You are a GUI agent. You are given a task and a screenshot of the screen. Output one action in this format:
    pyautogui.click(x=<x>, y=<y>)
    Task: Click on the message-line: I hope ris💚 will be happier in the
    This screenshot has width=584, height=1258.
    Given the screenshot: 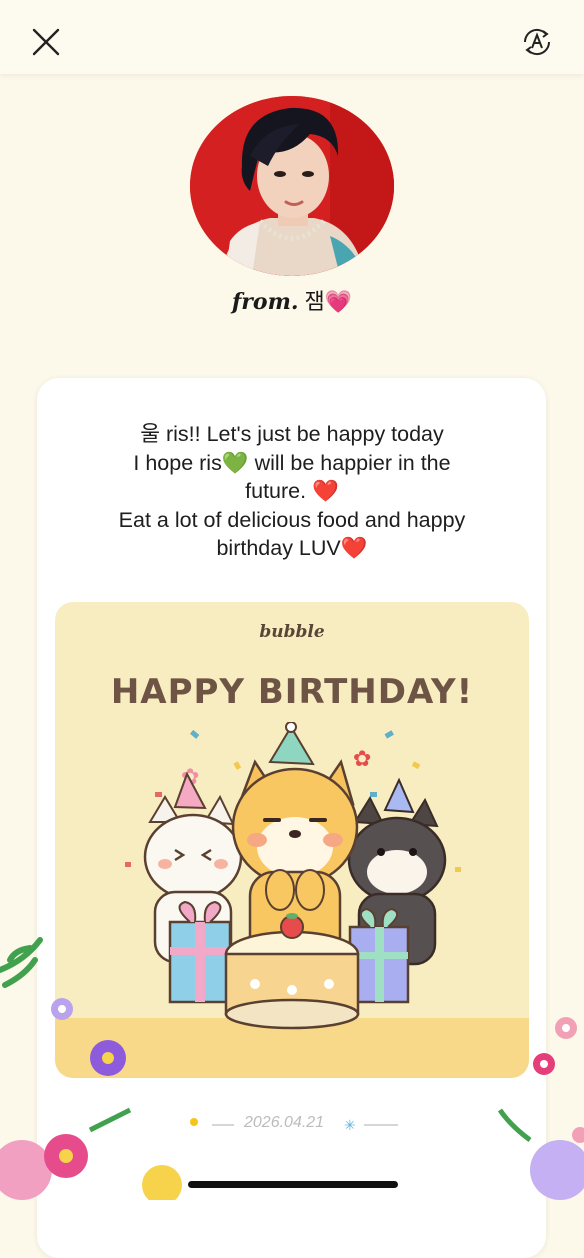 What is the action you would take?
    pyautogui.click(x=292, y=462)
    